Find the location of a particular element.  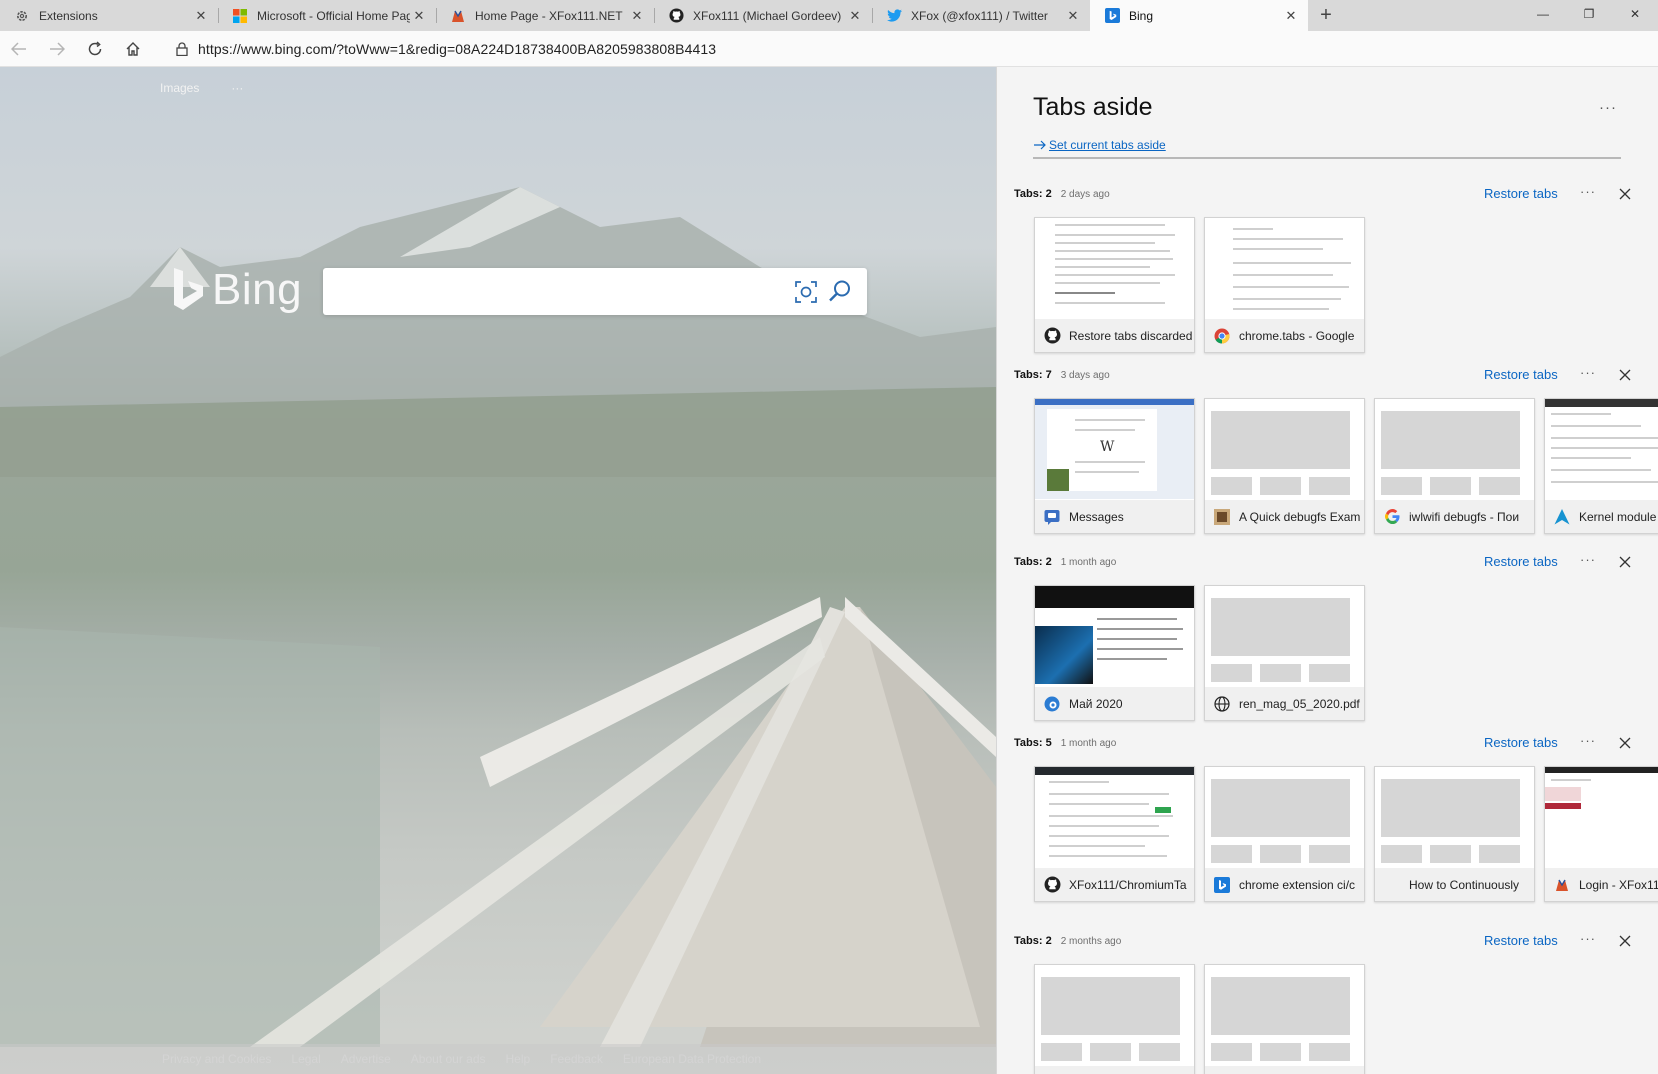

microsoft-logo-icon is located at coordinates (240, 16).